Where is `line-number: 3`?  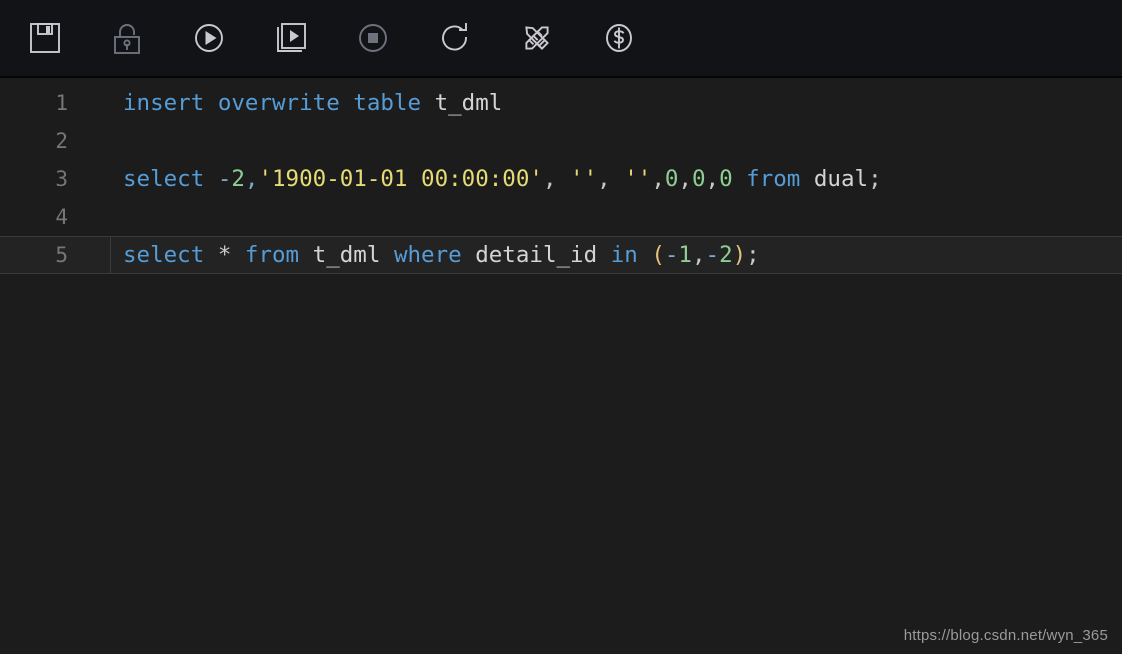 line-number: 3 is located at coordinates (61, 179).